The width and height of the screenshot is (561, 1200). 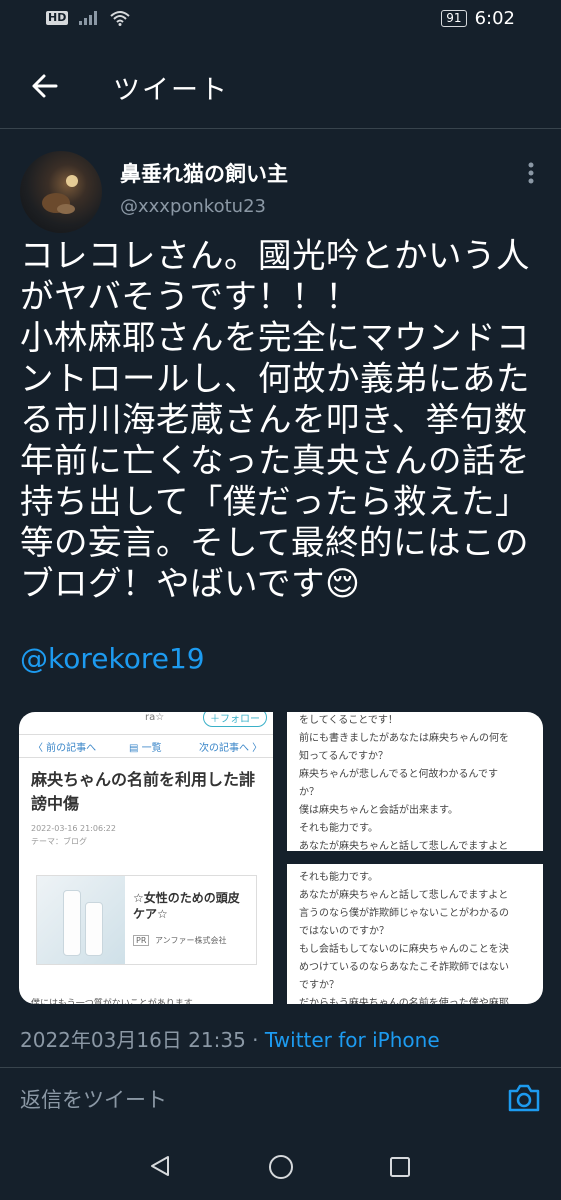 I want to click on camera-button, so click(x=524, y=1098).